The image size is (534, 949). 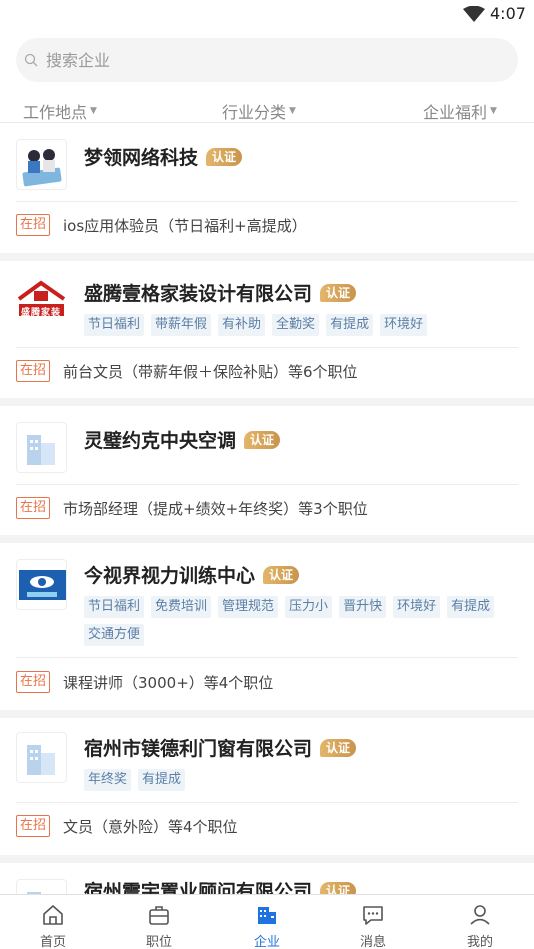 What do you see at coordinates (192, 574) in the screenshot?
I see `company-name: 今视界视力训练中心 认证` at bounding box center [192, 574].